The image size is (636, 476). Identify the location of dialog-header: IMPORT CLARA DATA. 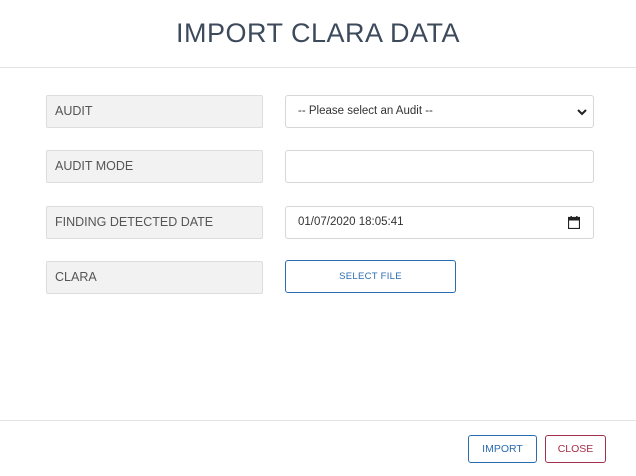
(318, 34).